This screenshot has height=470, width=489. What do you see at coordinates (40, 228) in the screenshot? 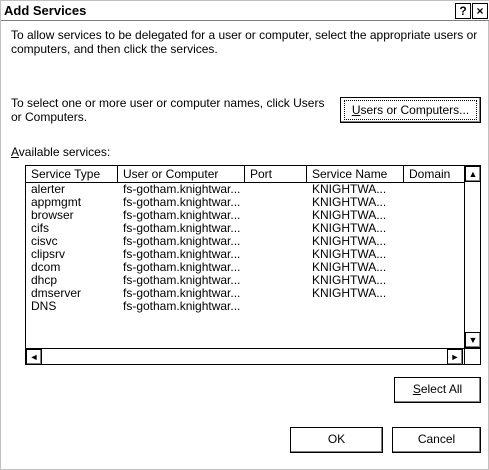
I see `cell-service-type: cifs` at bounding box center [40, 228].